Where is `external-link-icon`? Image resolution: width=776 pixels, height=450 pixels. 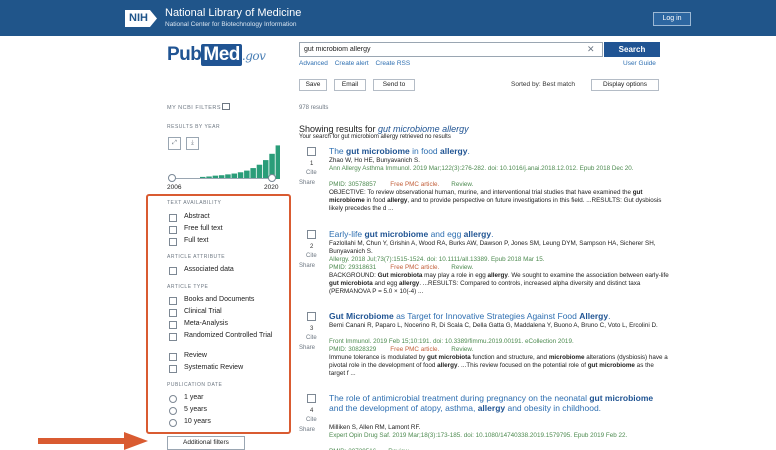 external-link-icon is located at coordinates (226, 106).